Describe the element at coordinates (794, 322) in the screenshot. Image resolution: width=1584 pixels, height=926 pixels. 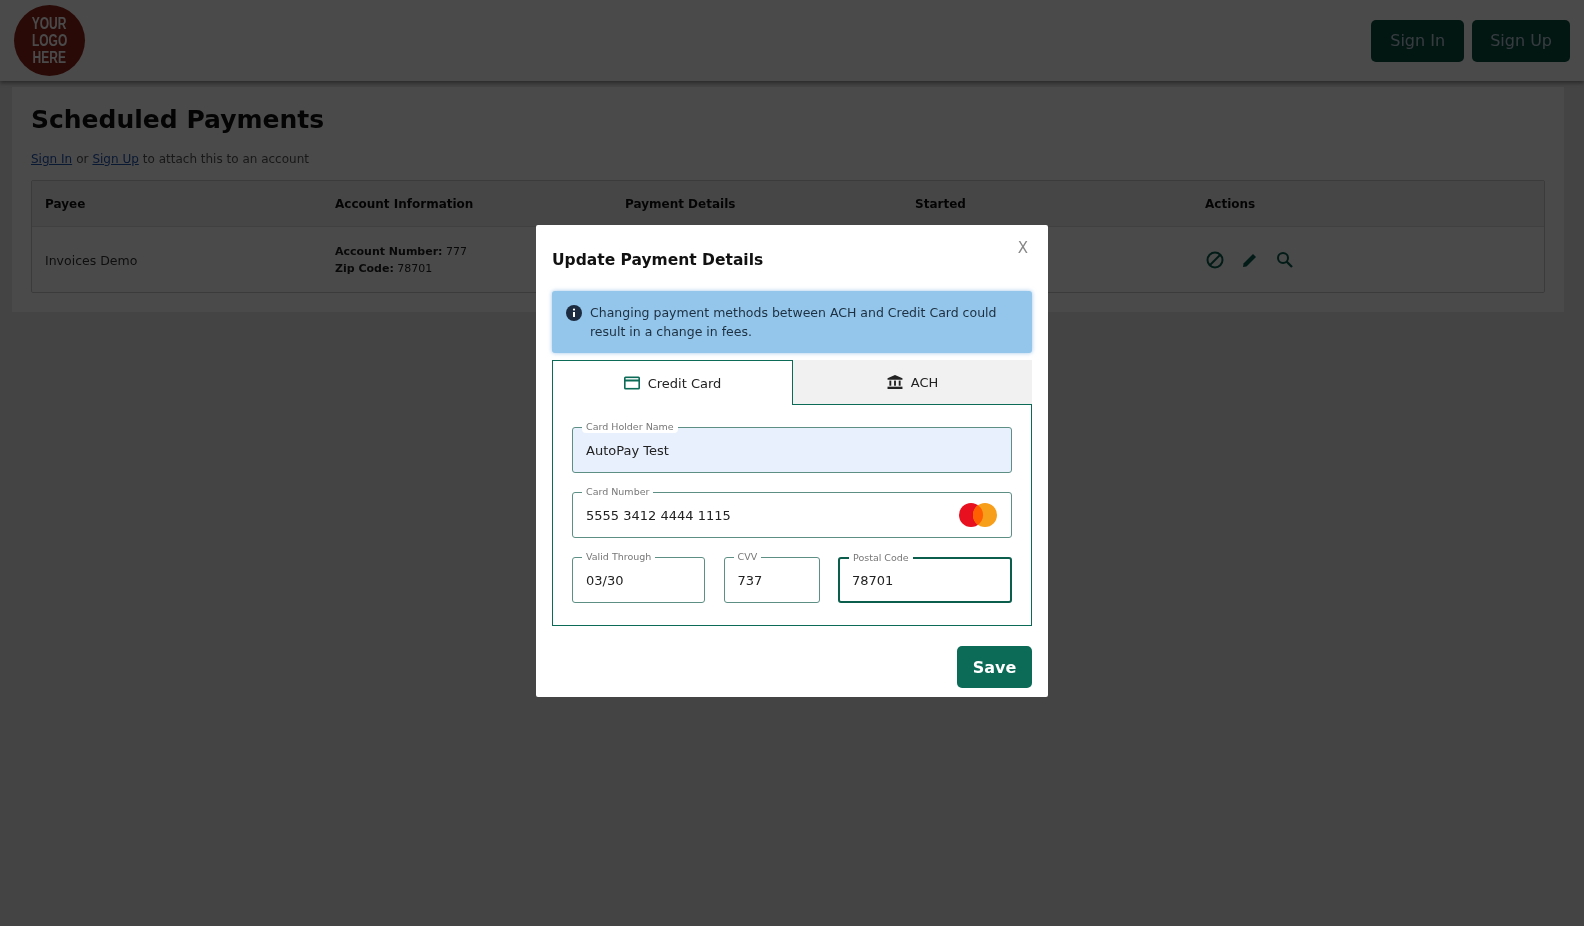
I see `alert-text: Changing payment methods between ACH and Credit Card could result in a change in fees.` at that location.